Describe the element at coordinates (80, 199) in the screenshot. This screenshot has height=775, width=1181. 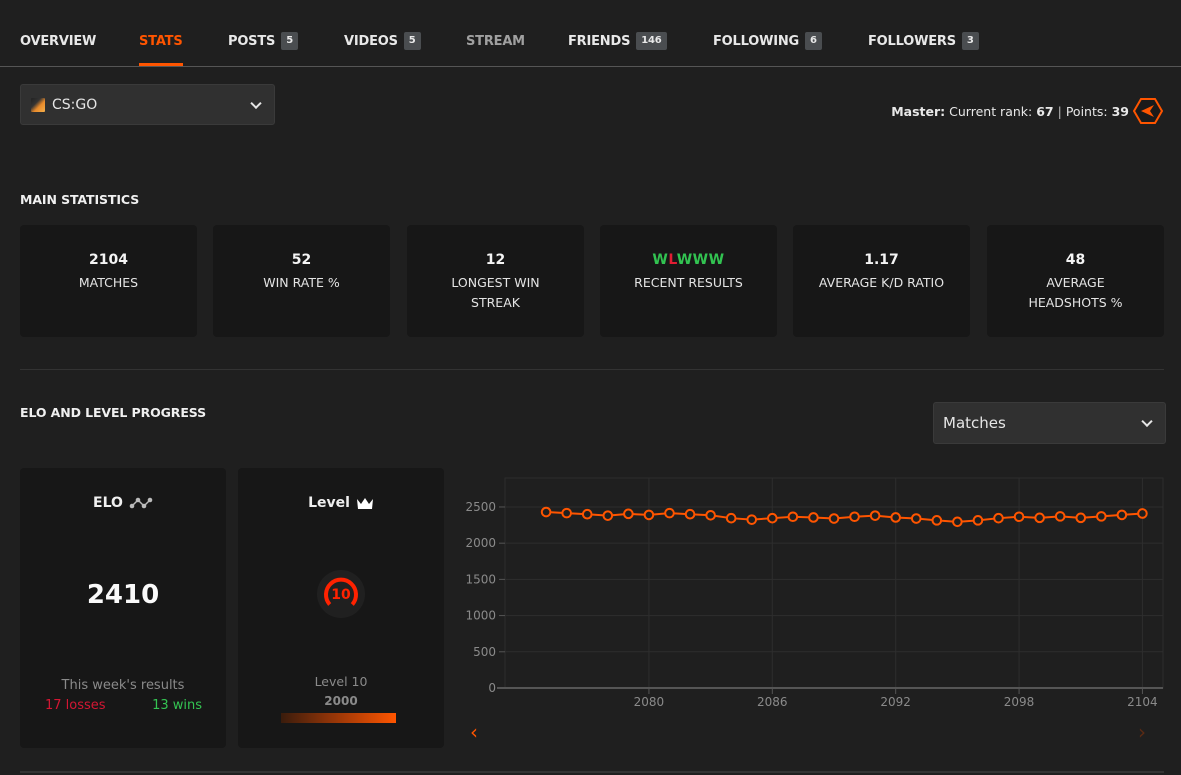
I see `main-statistics-title: MAIN STATISTICS` at that location.